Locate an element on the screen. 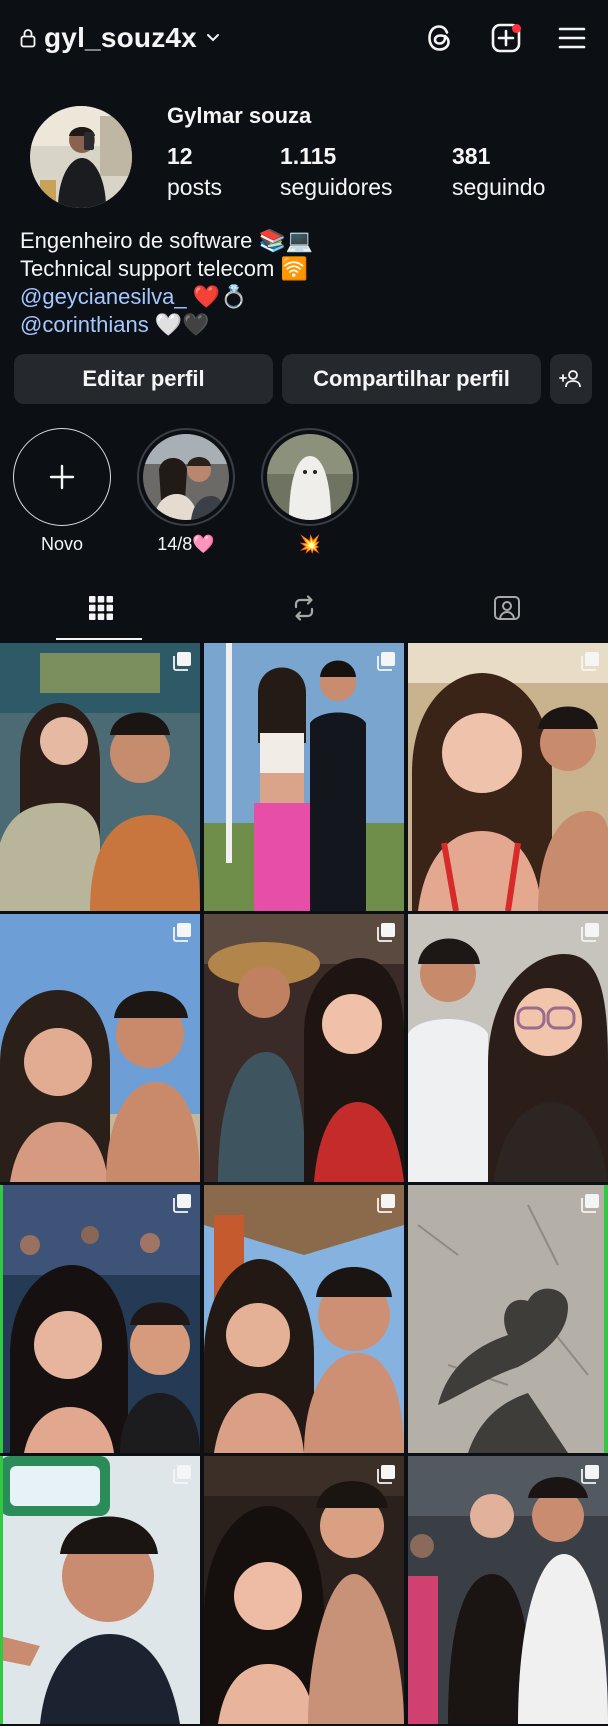  photo-couple-park is located at coordinates (100, 777).